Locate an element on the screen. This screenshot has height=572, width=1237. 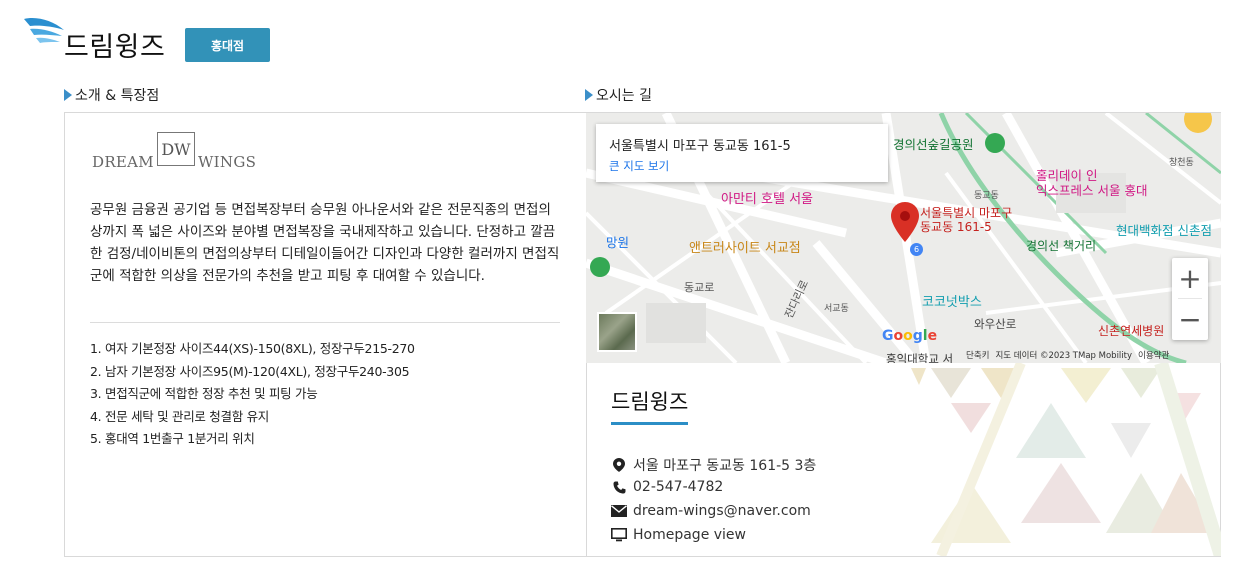
divider is located at coordinates (325, 322).